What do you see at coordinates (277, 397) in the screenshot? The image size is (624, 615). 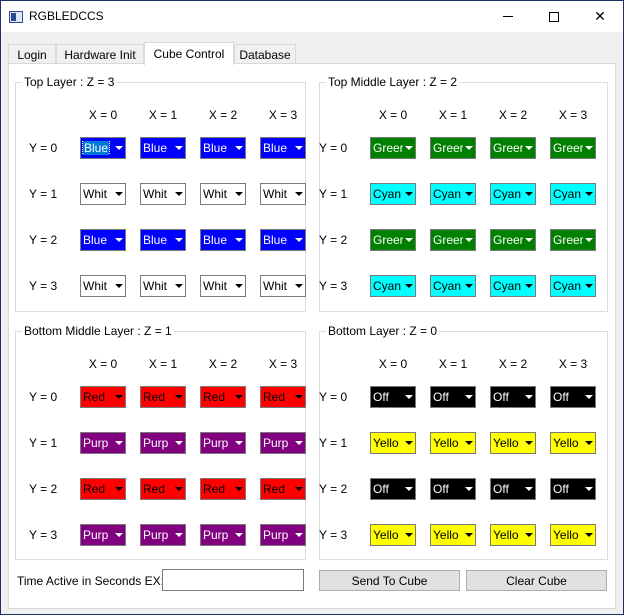 I see `color-select-value: Red` at bounding box center [277, 397].